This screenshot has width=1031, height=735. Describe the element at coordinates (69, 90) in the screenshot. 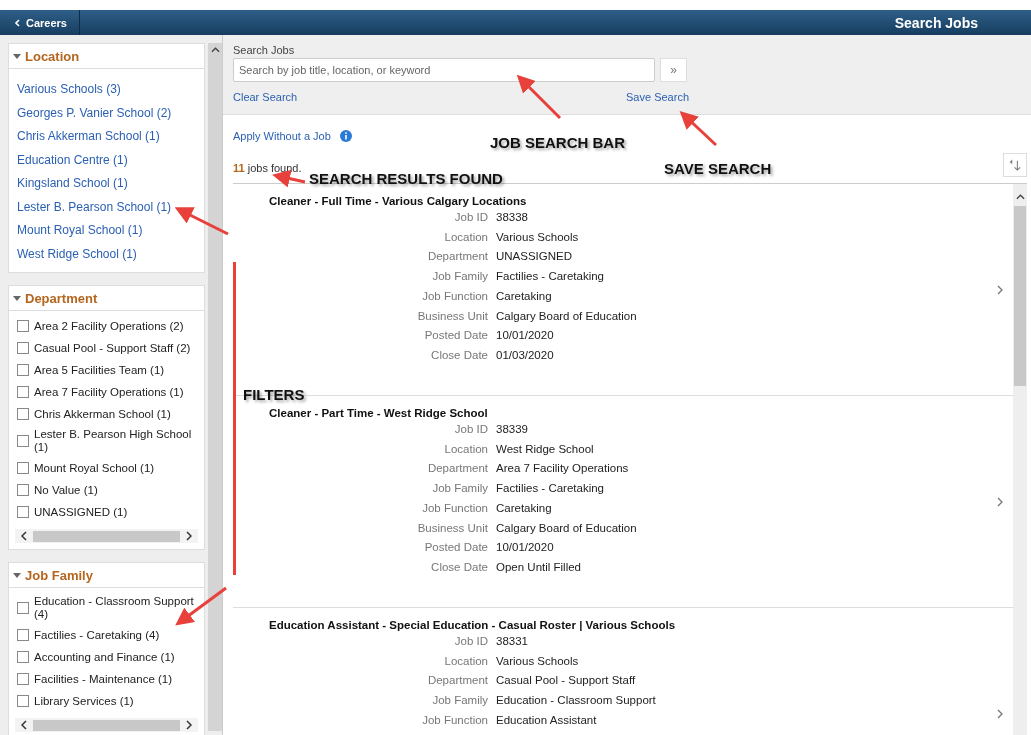

I see `filter-link: Various Schools (3)` at that location.